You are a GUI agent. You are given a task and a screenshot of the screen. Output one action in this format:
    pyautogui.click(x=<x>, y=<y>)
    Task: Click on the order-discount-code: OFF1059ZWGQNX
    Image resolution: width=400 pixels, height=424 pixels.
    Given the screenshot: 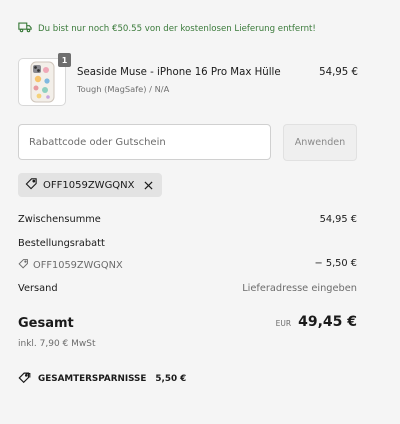 What is the action you would take?
    pyautogui.click(x=78, y=265)
    